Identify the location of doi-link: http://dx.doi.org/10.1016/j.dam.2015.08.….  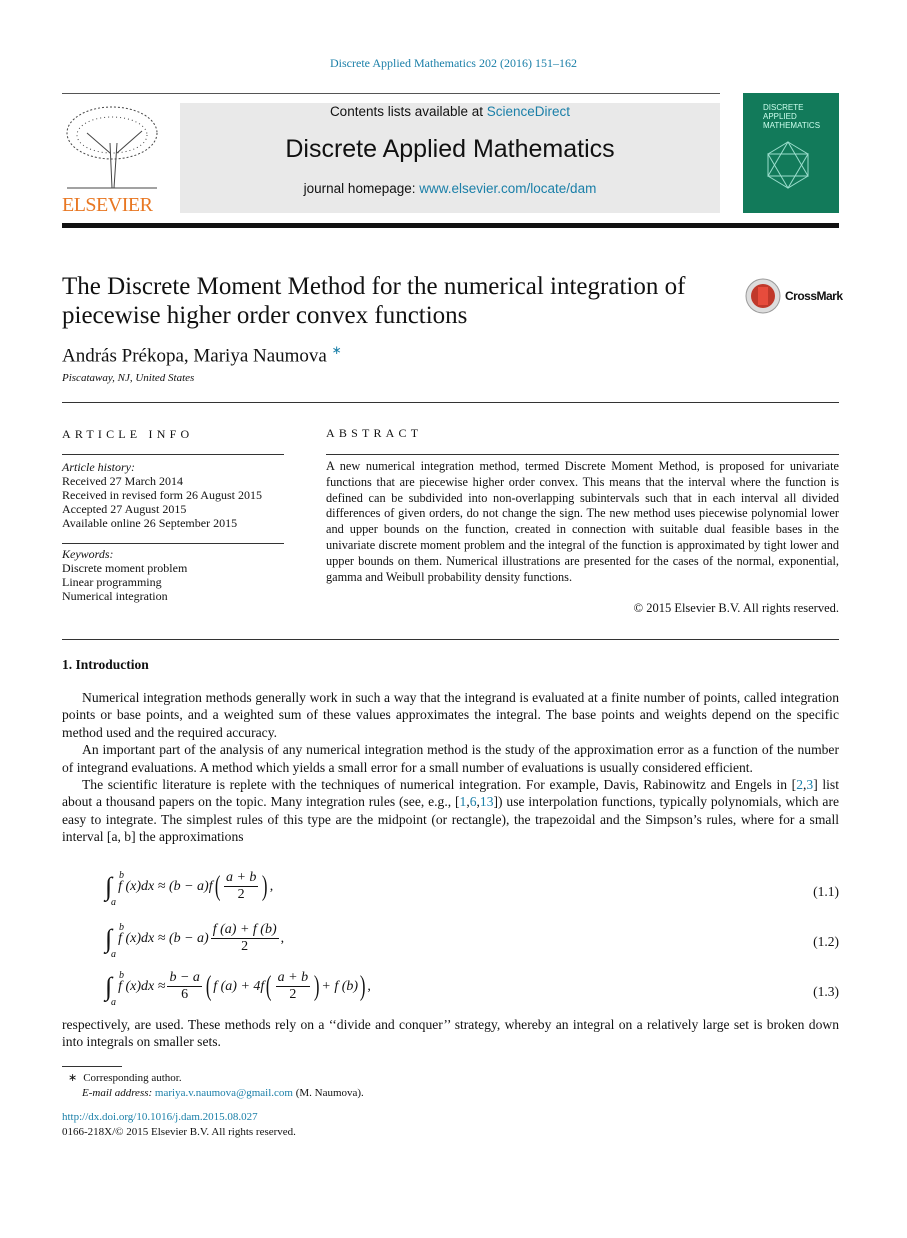
(160, 1117).